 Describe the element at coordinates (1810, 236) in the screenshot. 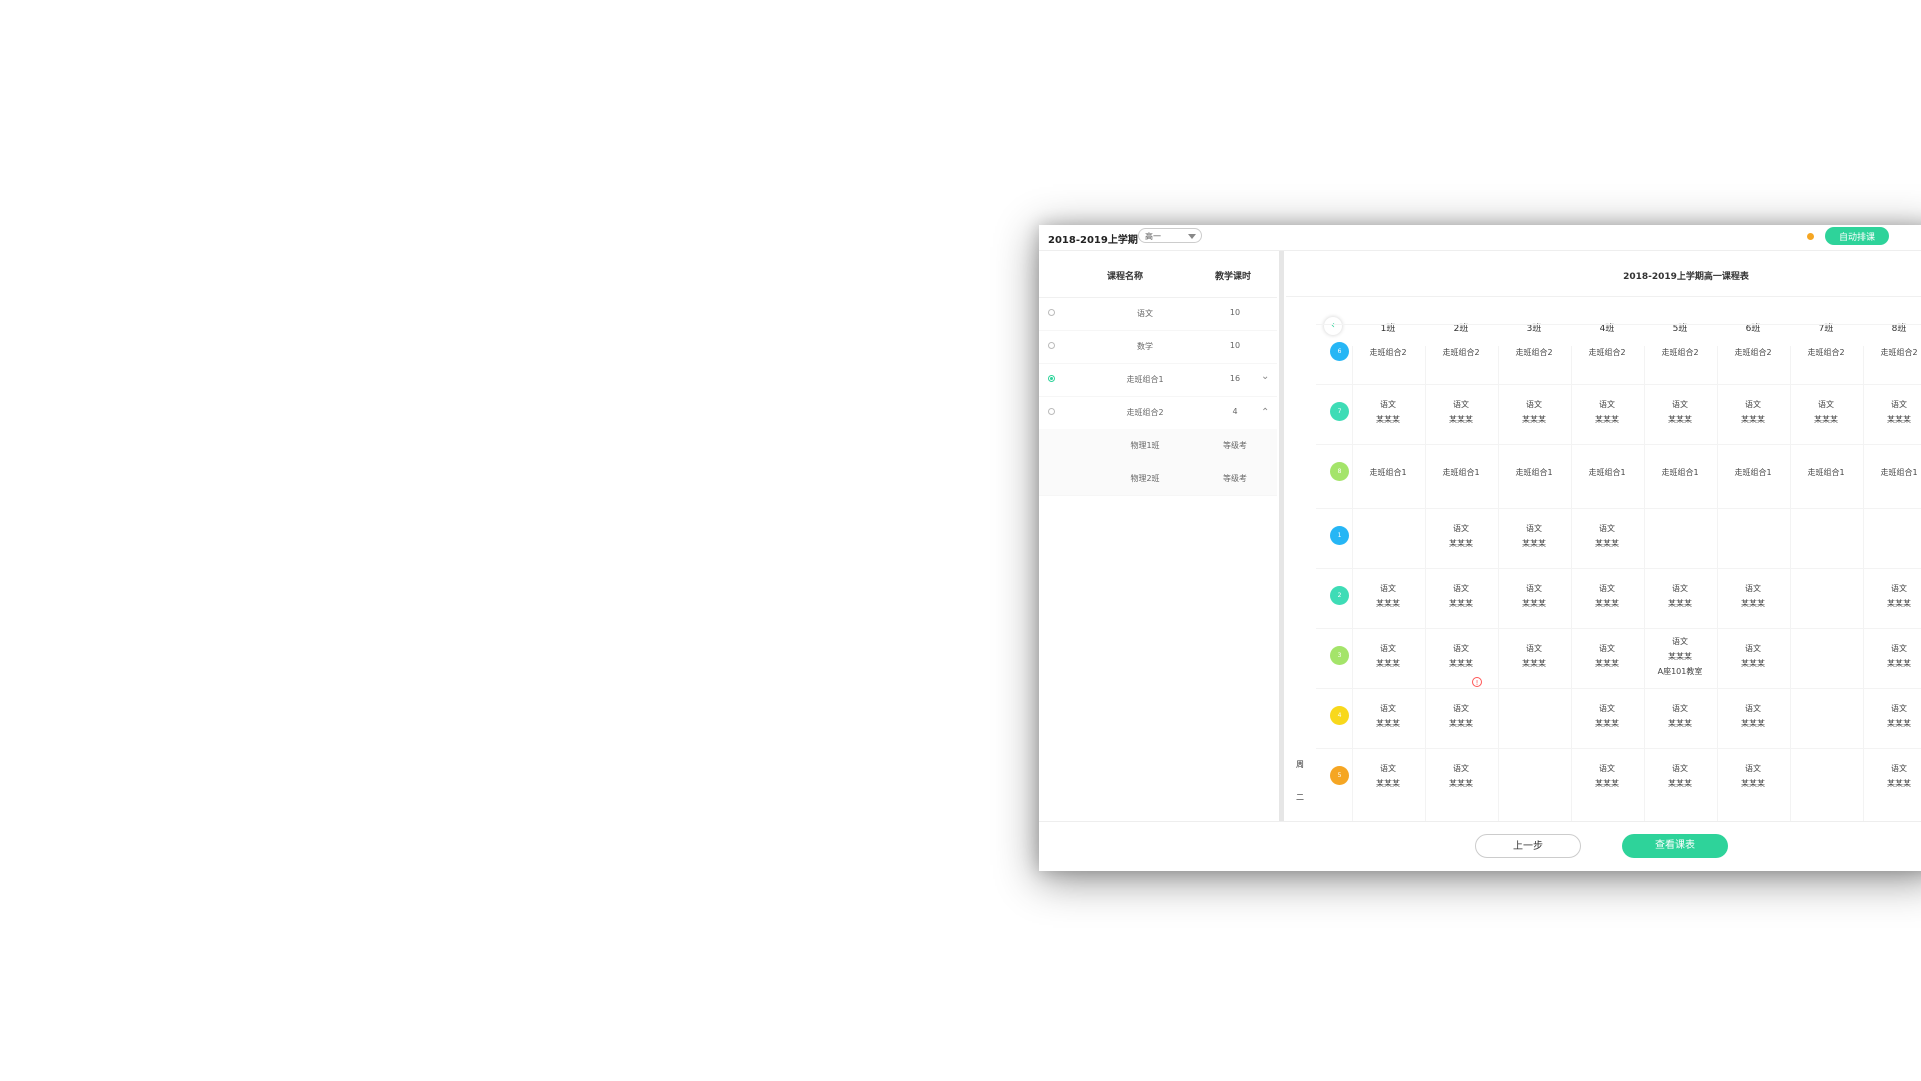

I see `warning-icon` at that location.